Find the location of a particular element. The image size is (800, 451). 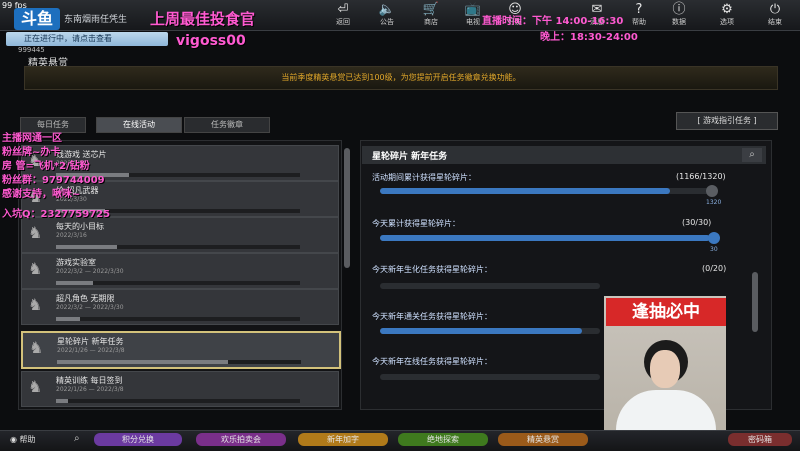

help-top-button: ? 帮助 is located at coordinates (639, 15).